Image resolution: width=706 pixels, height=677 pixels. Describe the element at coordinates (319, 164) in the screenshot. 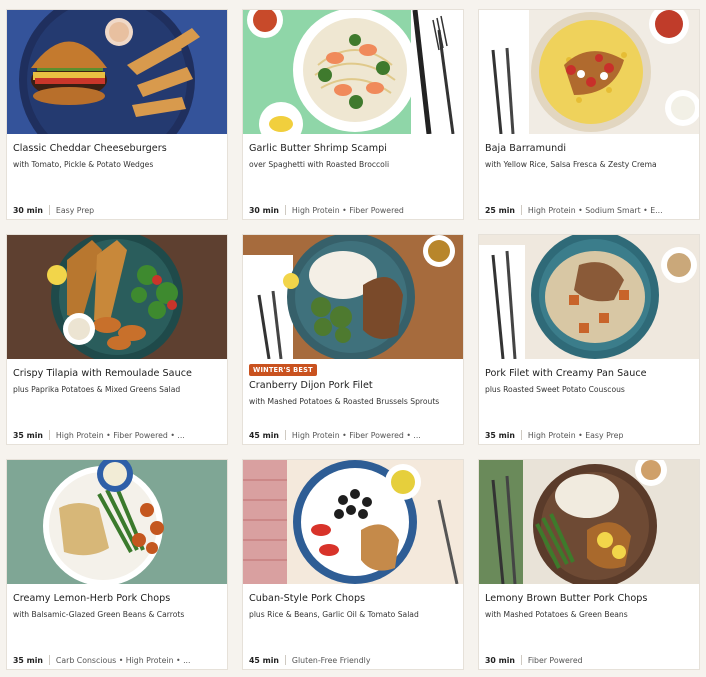

I see `recipe-subtitle: over Spaghetti with Roasted Broccoli` at that location.